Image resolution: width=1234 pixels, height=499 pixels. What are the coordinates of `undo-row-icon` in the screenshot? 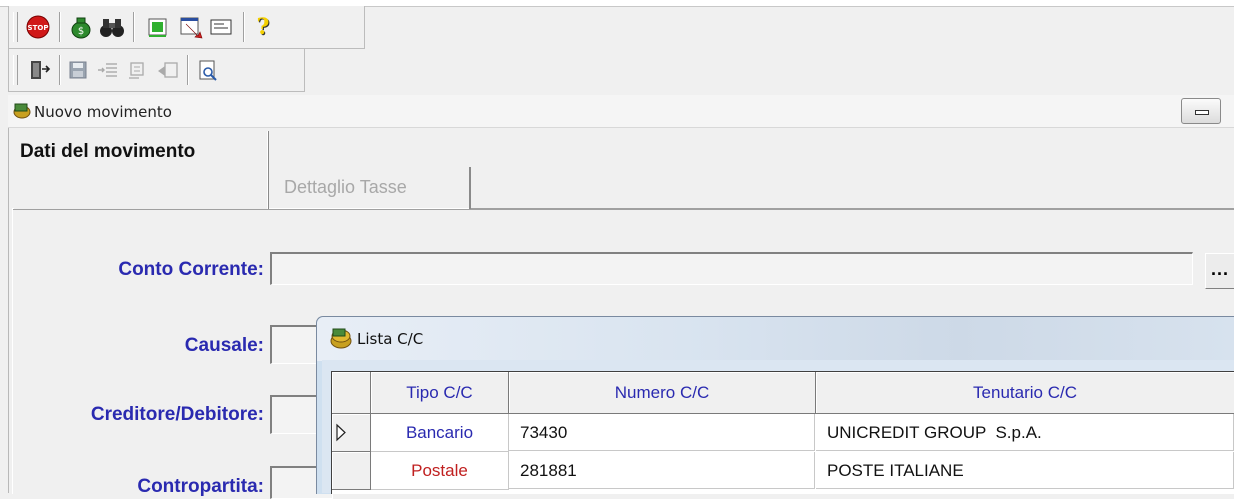 It's located at (168, 70).